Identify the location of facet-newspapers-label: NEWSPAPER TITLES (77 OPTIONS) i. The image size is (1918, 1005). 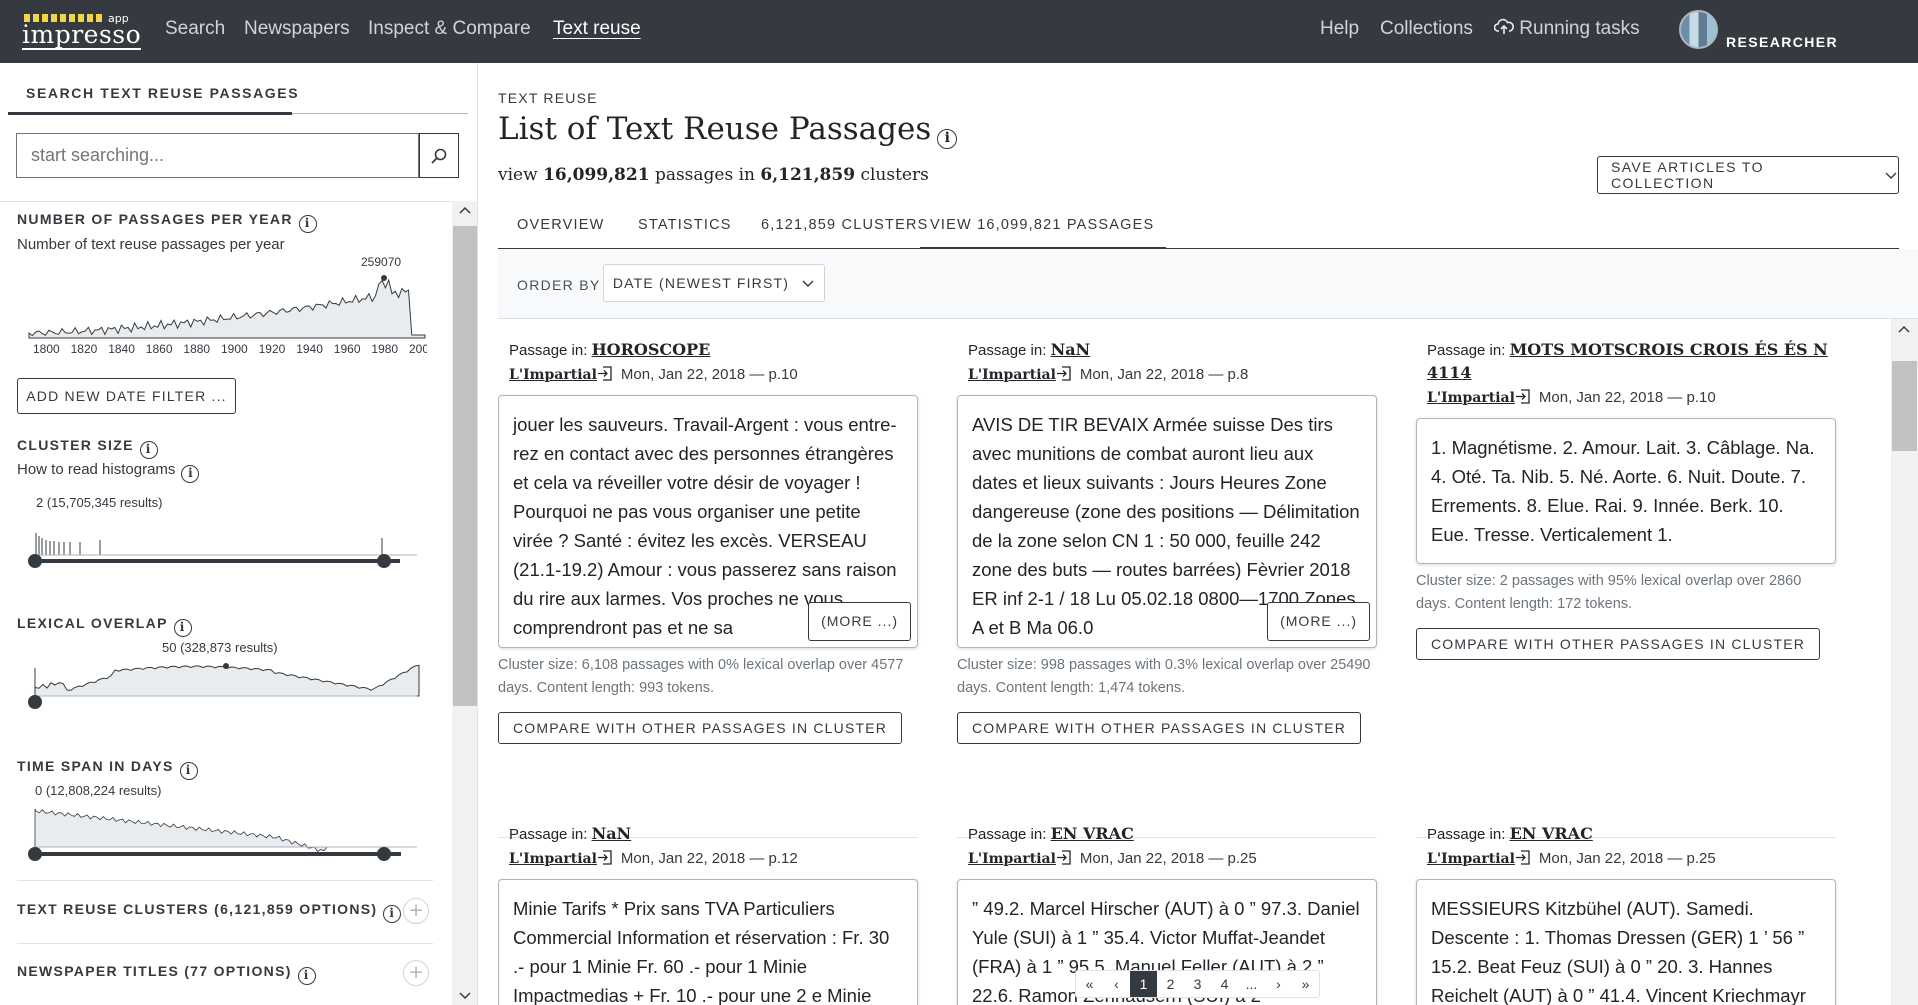
(166, 974).